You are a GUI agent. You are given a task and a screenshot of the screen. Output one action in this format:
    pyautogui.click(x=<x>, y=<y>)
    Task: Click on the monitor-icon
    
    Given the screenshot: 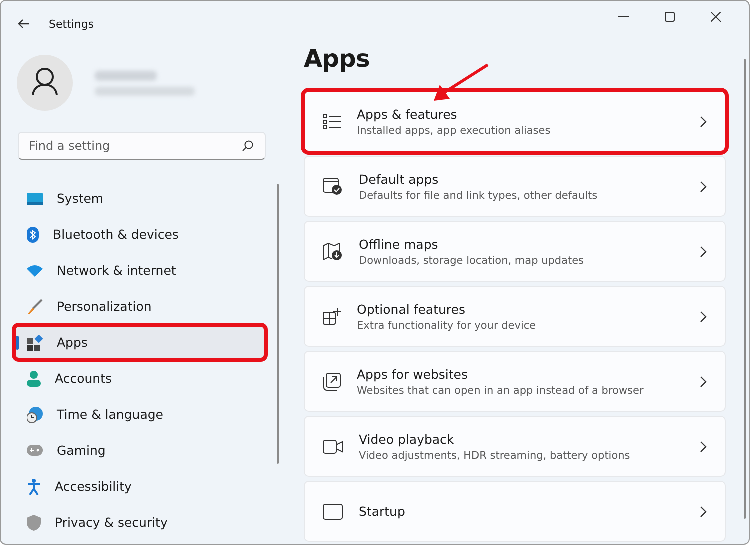 What is the action you would take?
    pyautogui.click(x=35, y=198)
    